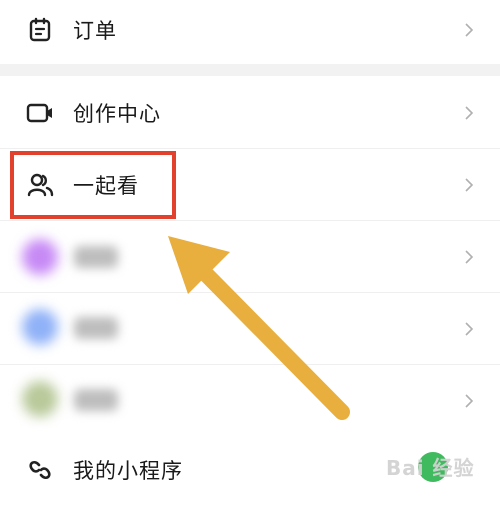 This screenshot has width=500, height=506. What do you see at coordinates (259, 328) in the screenshot?
I see `annotation-arrow-icon` at bounding box center [259, 328].